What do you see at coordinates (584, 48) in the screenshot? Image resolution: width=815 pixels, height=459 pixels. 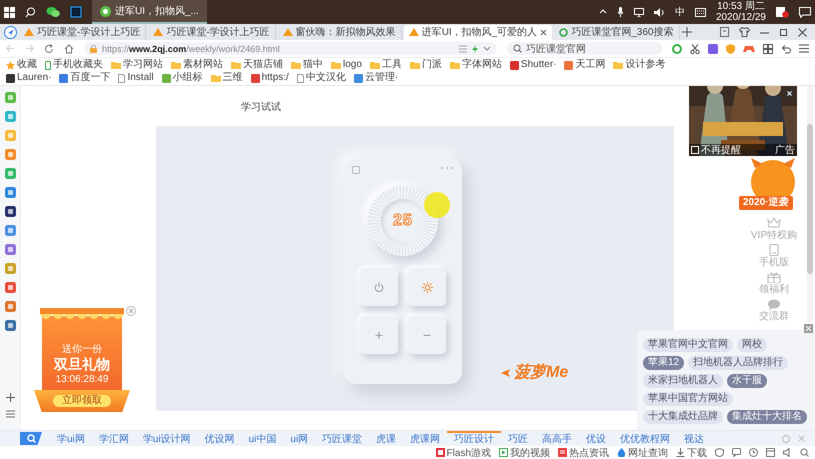 I see `search-field: 巧匠课堂官网` at bounding box center [584, 48].